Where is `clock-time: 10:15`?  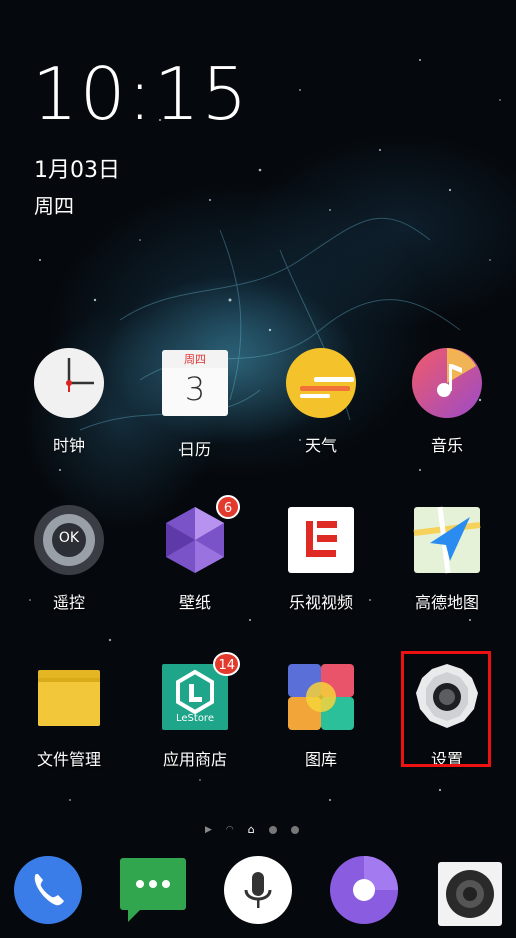
clock-time: 10:15 is located at coordinates (141, 94).